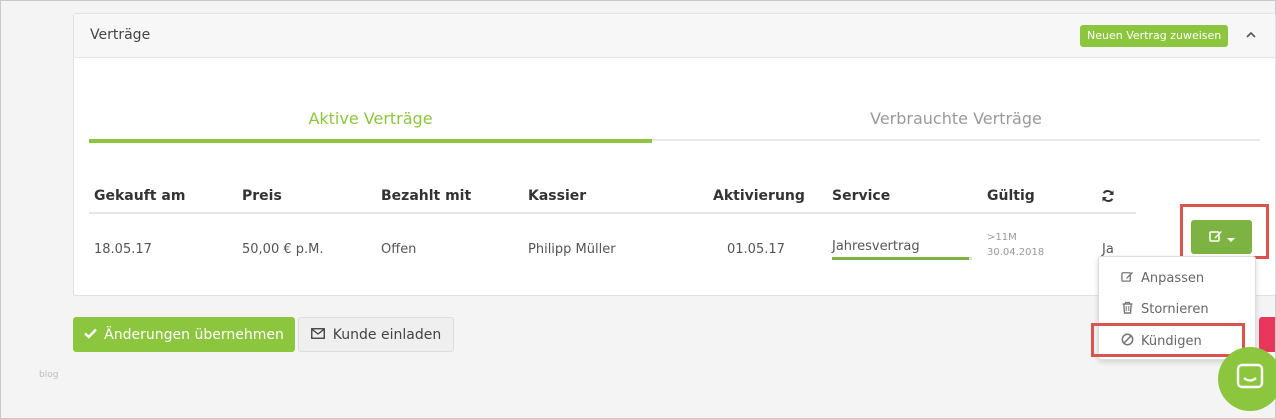 The width and height of the screenshot is (1276, 419). I want to click on column-header-valid: Gültig, so click(1011, 196).